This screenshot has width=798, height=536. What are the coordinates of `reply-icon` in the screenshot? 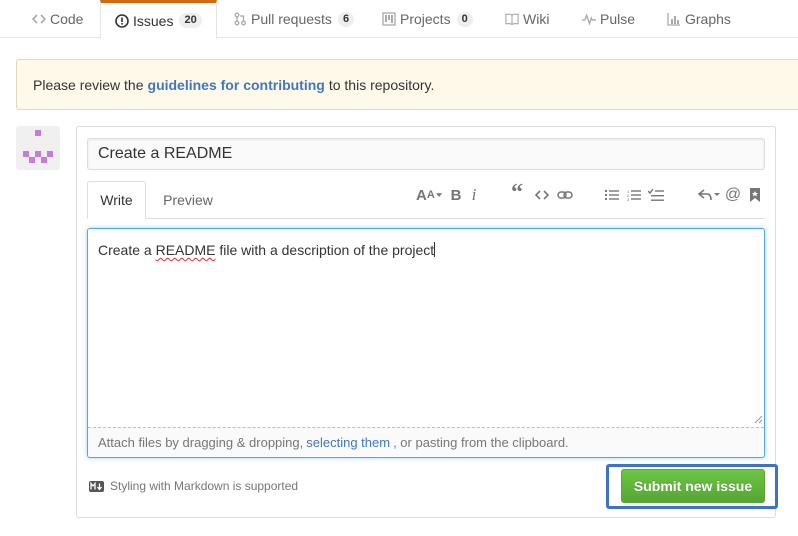 It's located at (709, 195).